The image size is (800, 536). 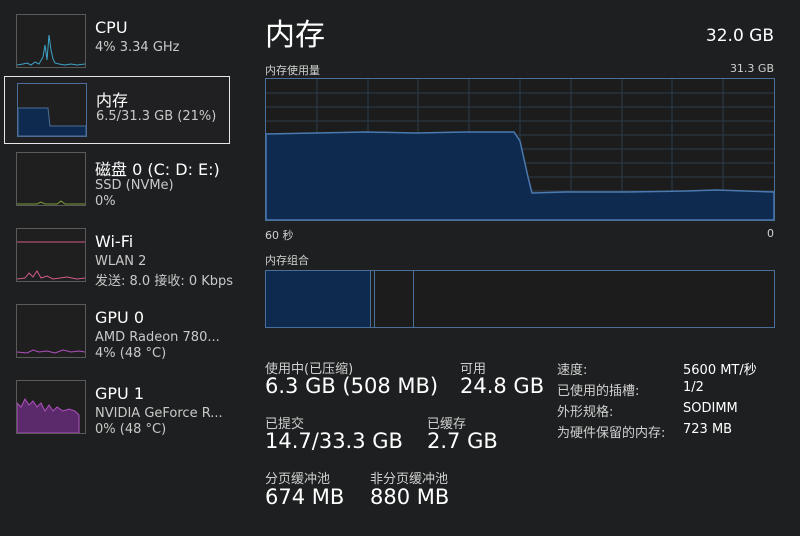 I want to click on speed-label: 速度:, so click(x=572, y=370).